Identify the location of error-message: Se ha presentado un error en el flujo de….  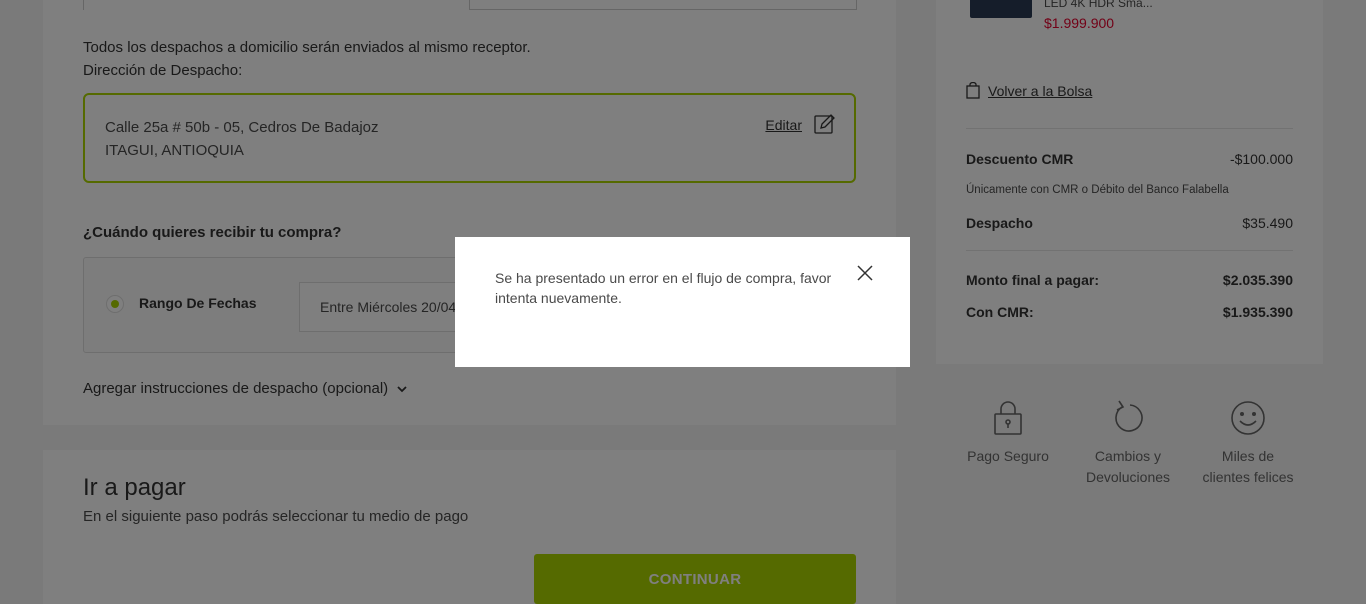
(663, 288).